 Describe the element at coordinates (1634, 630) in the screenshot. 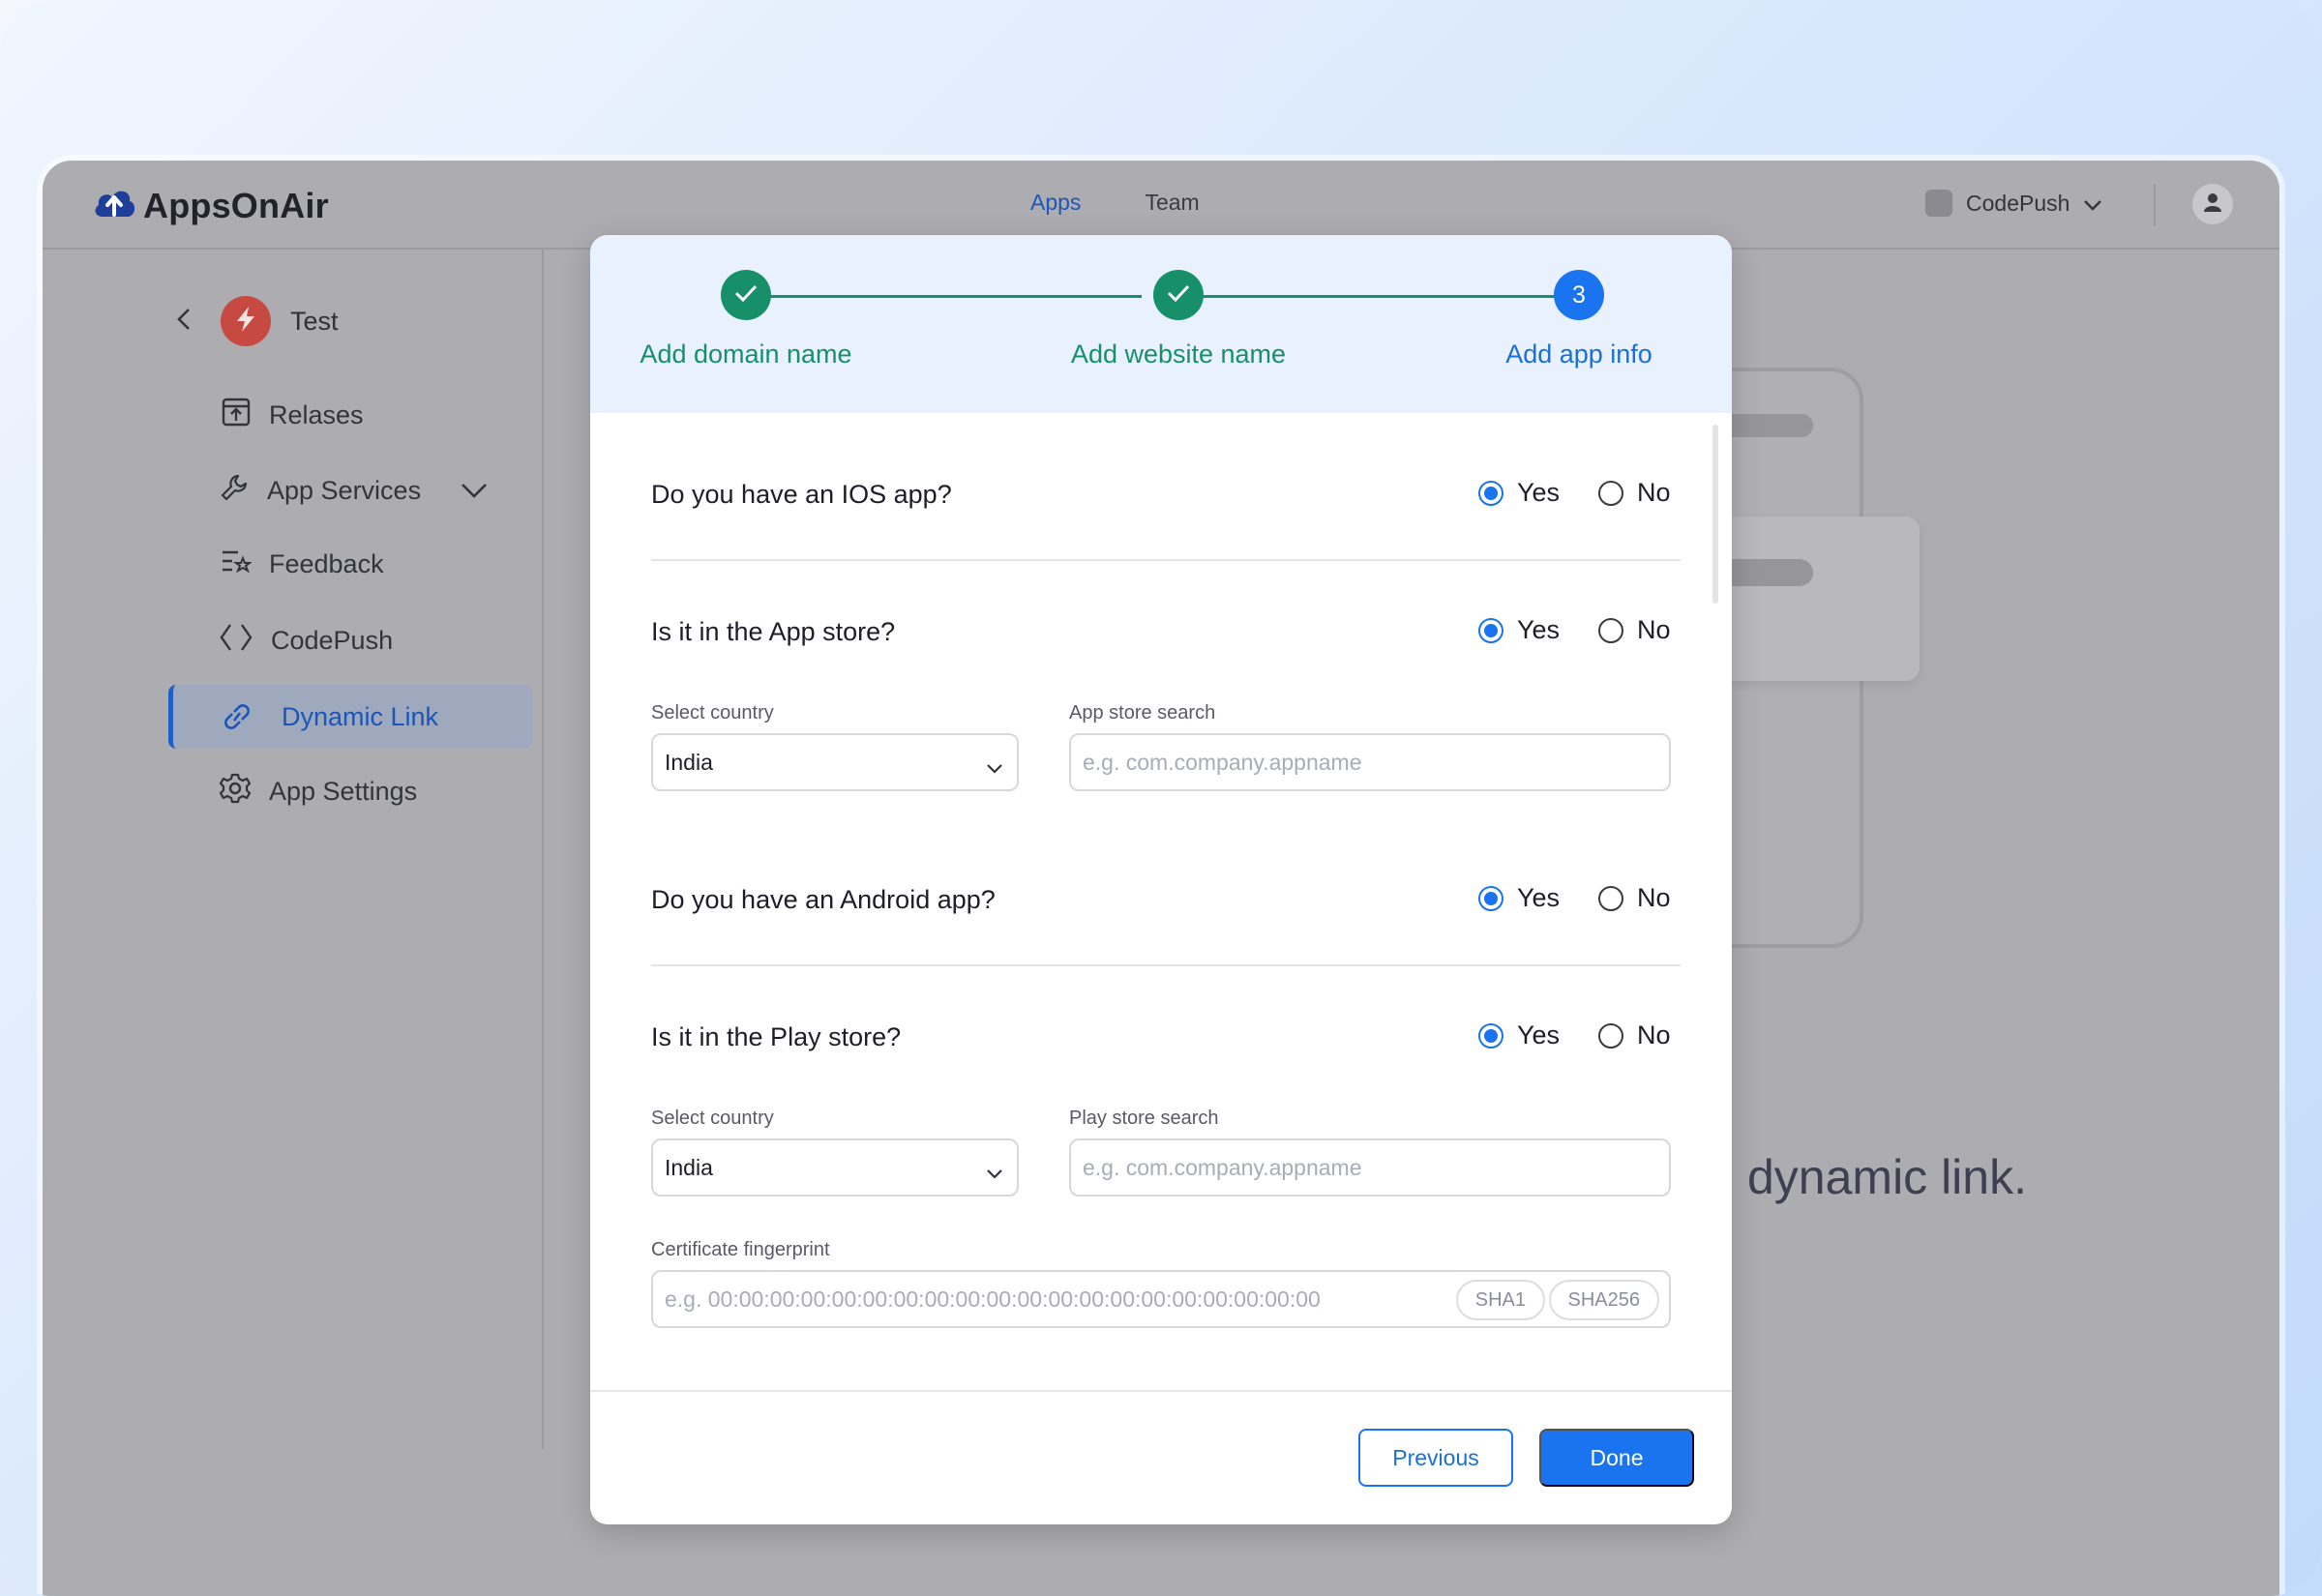

I see `appstore-no-radio: No` at that location.